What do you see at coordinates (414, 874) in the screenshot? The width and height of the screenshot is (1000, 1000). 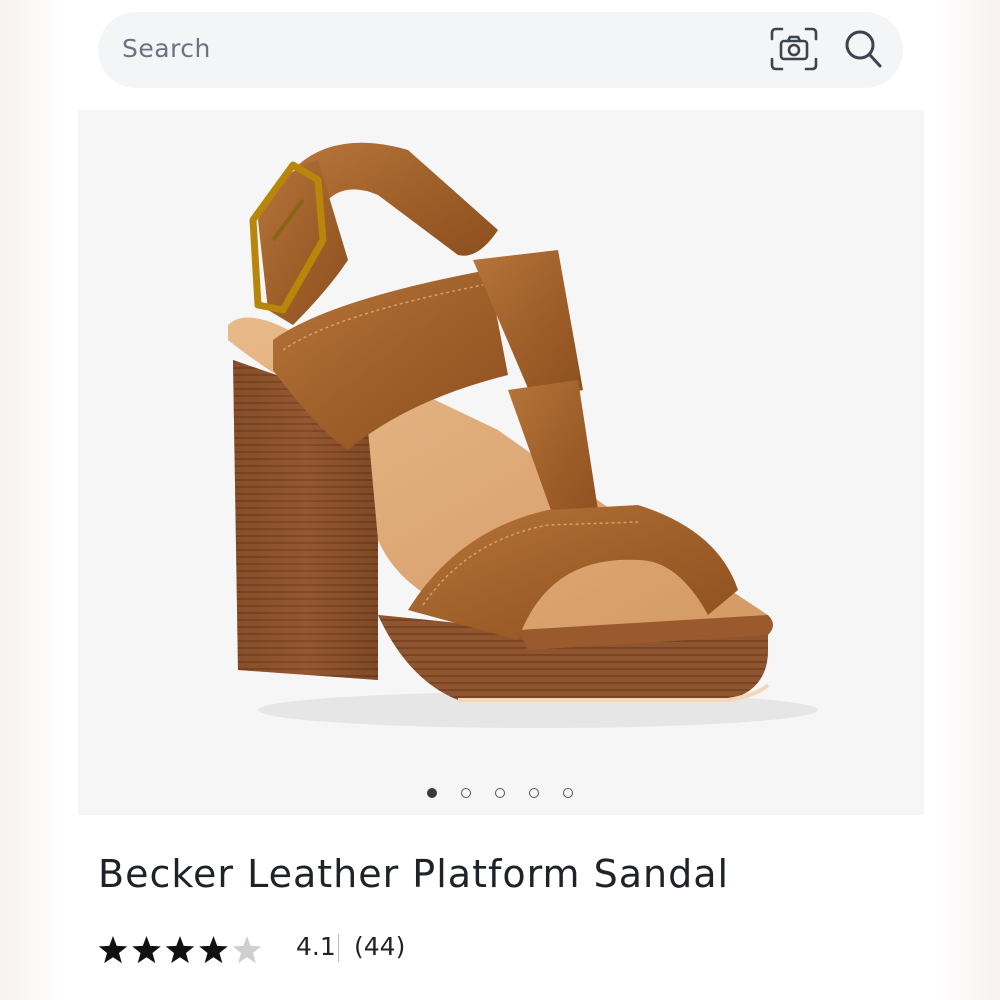 I see `product-title: Becker Leather Platform Sandal` at bounding box center [414, 874].